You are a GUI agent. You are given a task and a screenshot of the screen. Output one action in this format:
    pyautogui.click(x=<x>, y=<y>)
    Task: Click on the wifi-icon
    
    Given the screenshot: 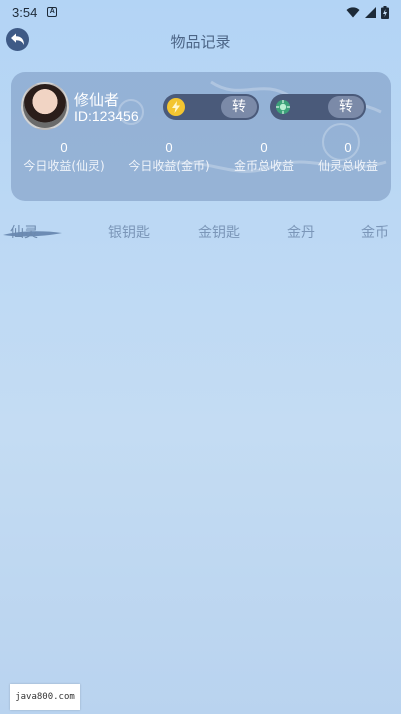 What is the action you would take?
    pyautogui.click(x=353, y=11)
    